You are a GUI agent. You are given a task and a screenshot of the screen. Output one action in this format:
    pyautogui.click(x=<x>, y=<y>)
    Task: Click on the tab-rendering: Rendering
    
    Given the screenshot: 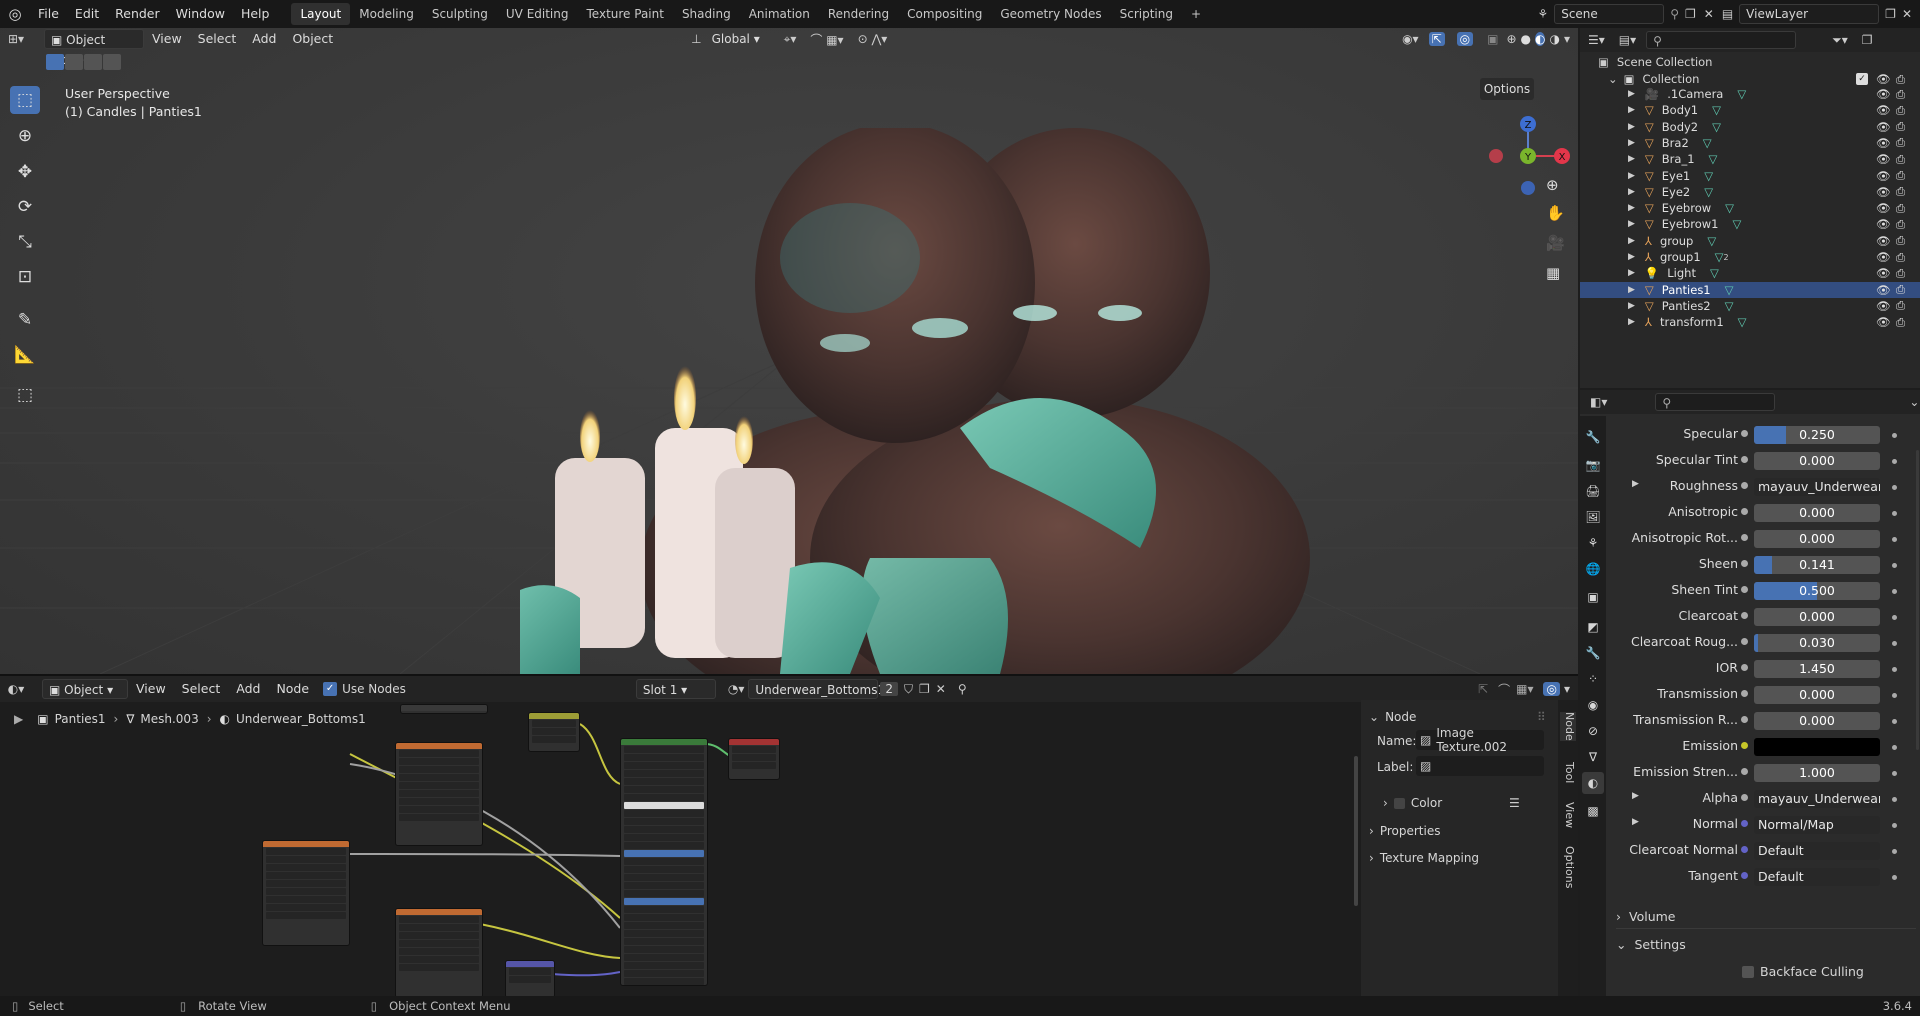 What is the action you would take?
    pyautogui.click(x=858, y=14)
    